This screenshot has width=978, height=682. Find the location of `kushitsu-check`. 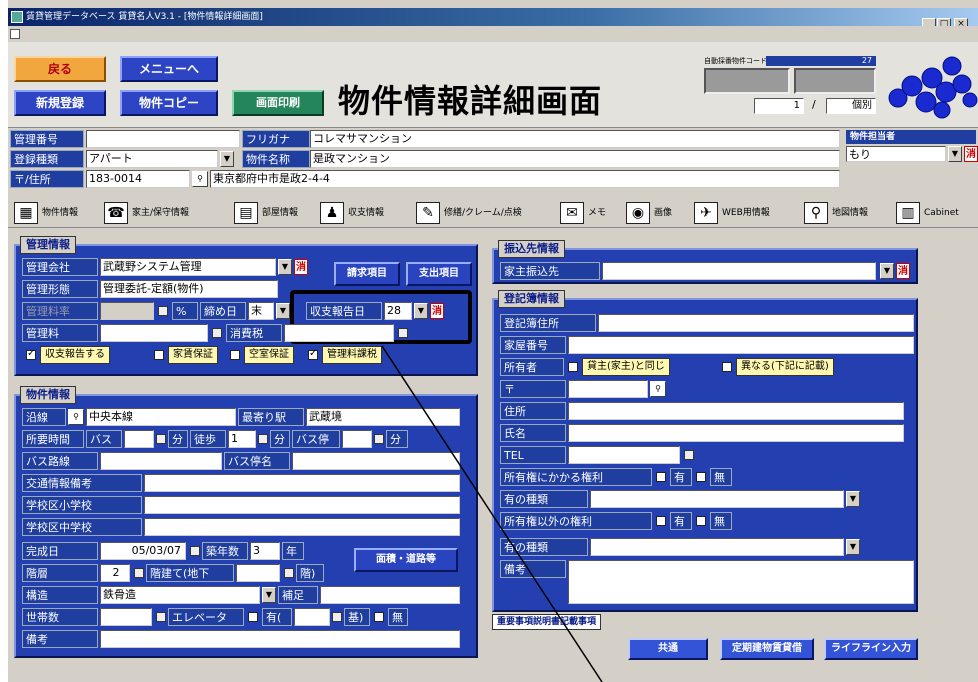

kushitsu-check is located at coordinates (235, 355).